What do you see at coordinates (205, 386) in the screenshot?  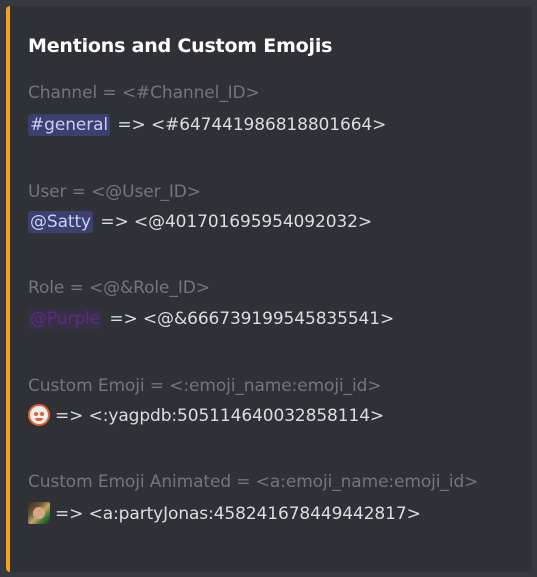 I see `custom-emoji-syntax-label: Custom Emoji = <:emoji_name:emoji_id>` at bounding box center [205, 386].